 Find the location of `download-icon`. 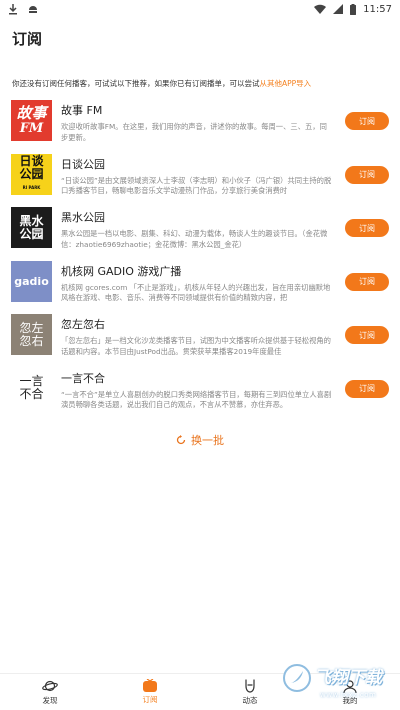

download-icon is located at coordinates (13, 9).